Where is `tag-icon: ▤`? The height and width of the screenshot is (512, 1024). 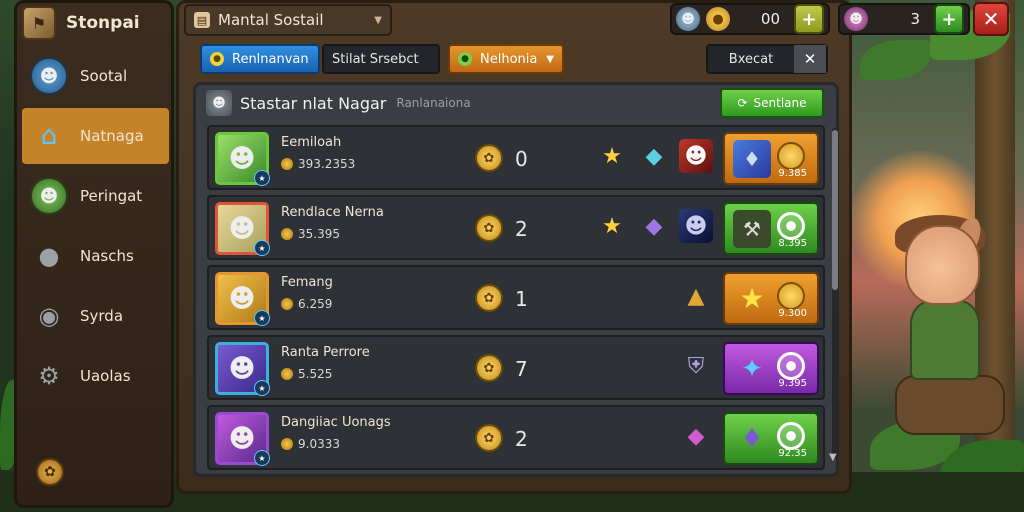
tag-icon: ▤ is located at coordinates (202, 20).